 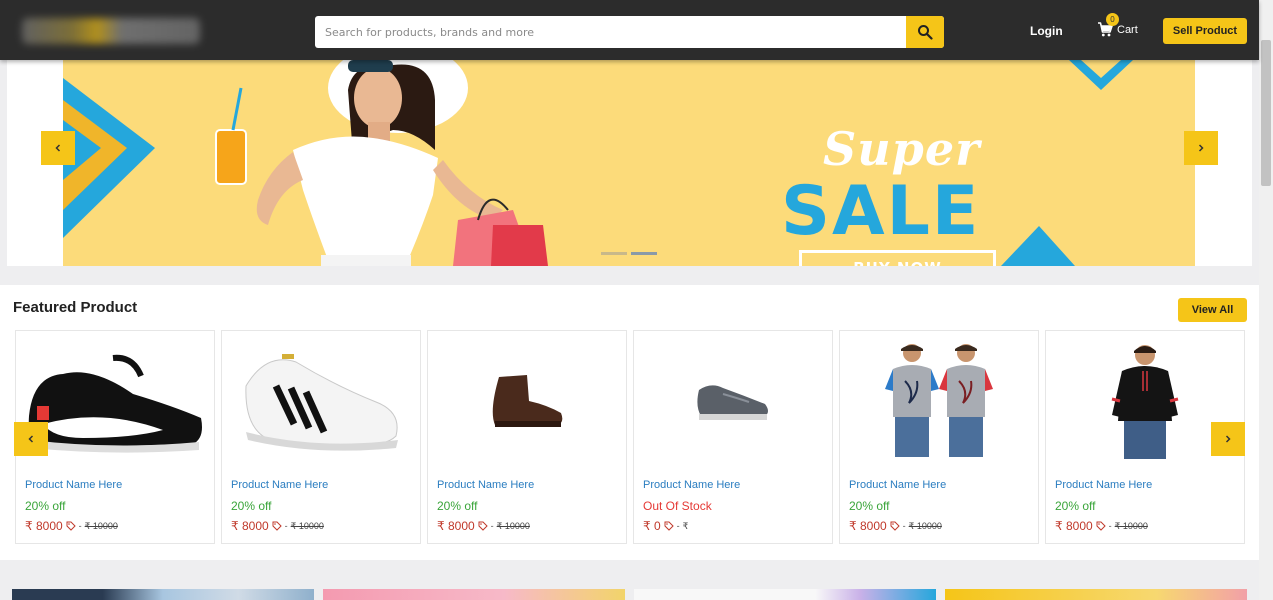 I want to click on search-button, so click(x=925, y=32).